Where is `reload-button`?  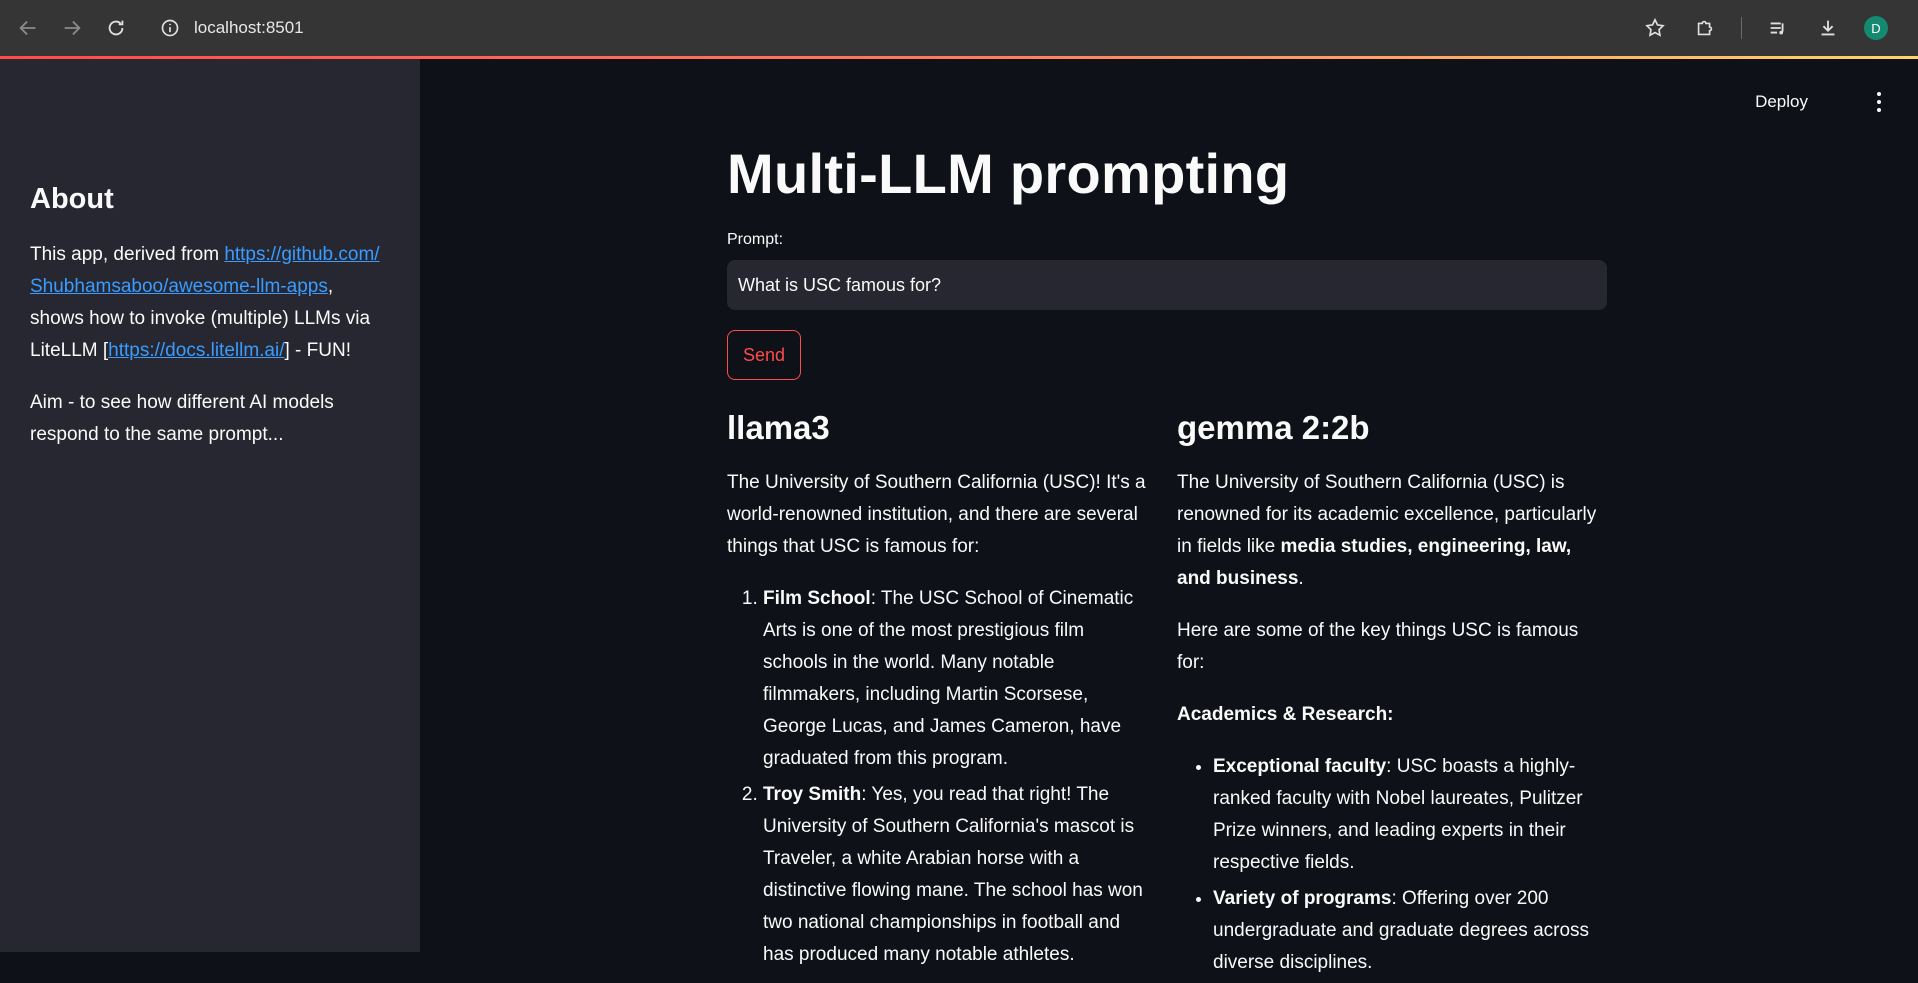
reload-button is located at coordinates (116, 28).